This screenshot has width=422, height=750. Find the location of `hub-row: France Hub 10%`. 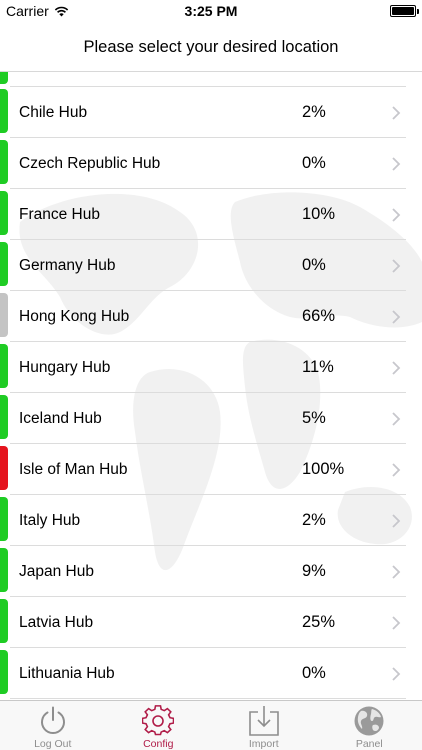

hub-row: France Hub 10% is located at coordinates (211, 214).